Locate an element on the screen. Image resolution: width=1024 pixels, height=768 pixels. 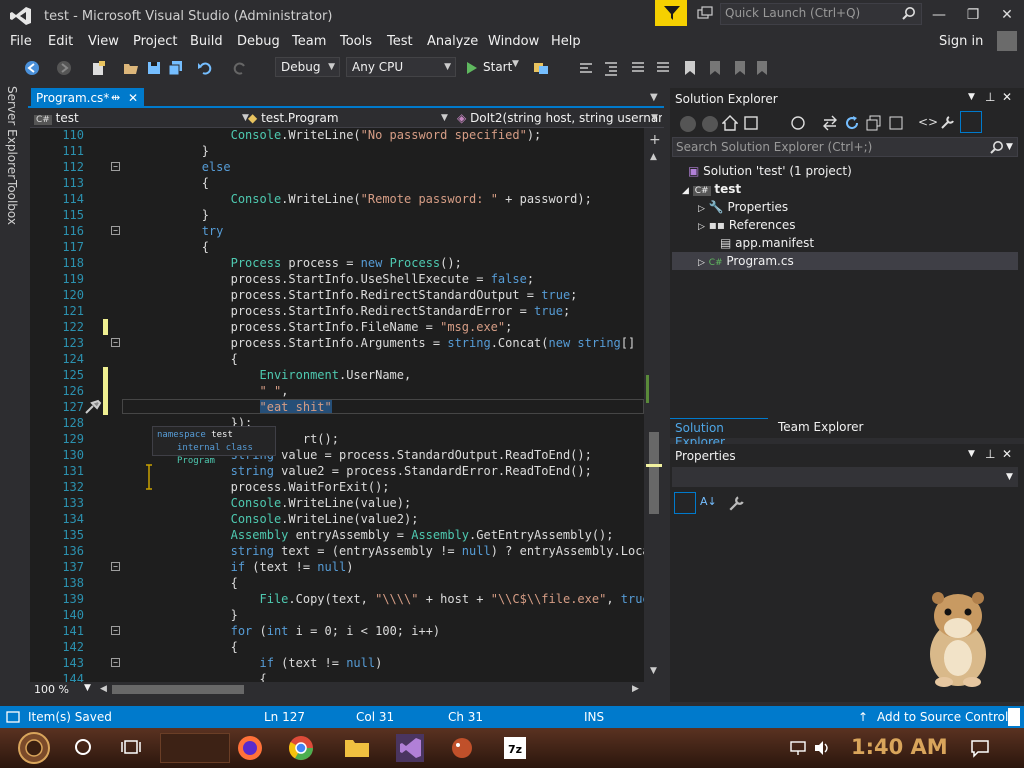
code-line: 115 } is located at coordinates (337, 215).